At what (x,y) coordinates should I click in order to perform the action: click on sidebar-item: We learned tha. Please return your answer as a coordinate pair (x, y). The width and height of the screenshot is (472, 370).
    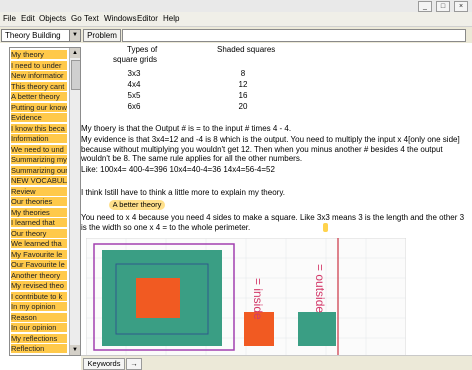
    Looking at the image, I should click on (39, 243).